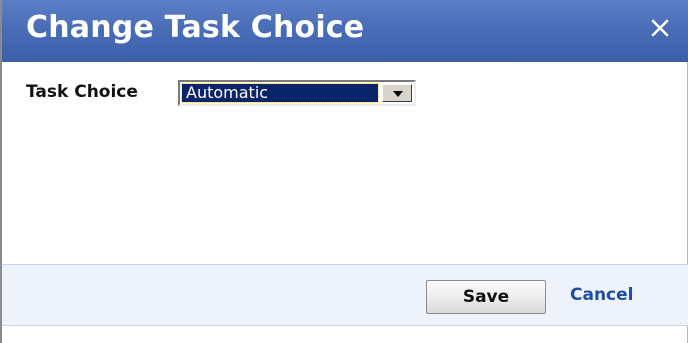 Image resolution: width=688 pixels, height=343 pixels. Describe the element at coordinates (397, 93) in the screenshot. I see `dropdown-arrow-icon` at that location.